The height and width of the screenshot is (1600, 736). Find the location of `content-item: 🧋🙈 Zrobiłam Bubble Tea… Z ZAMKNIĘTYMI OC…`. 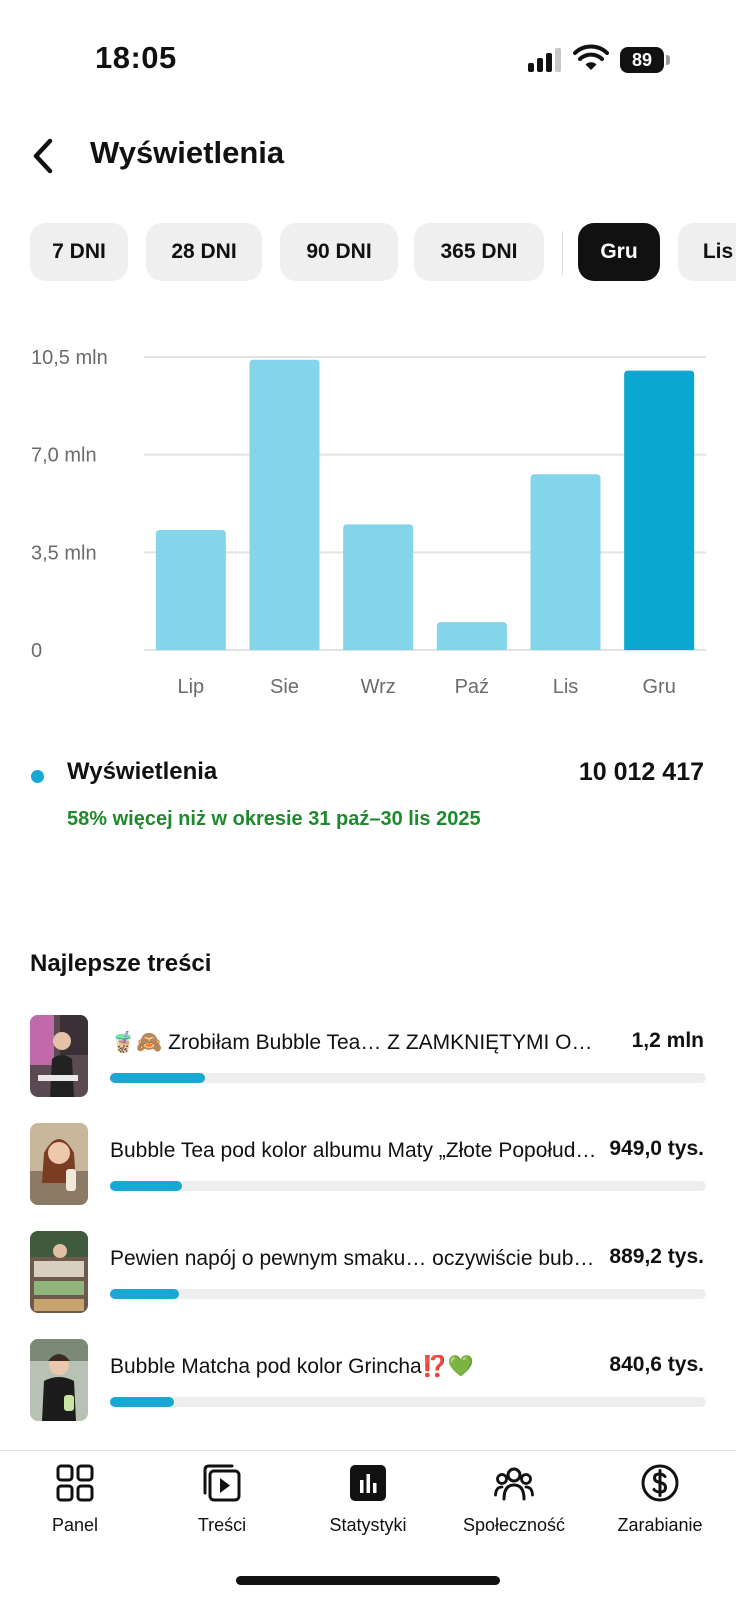

content-item: 🧋🙈 Zrobiłam Bubble Tea… Z ZAMKNIĘTYMI OC… is located at coordinates (368, 1057).